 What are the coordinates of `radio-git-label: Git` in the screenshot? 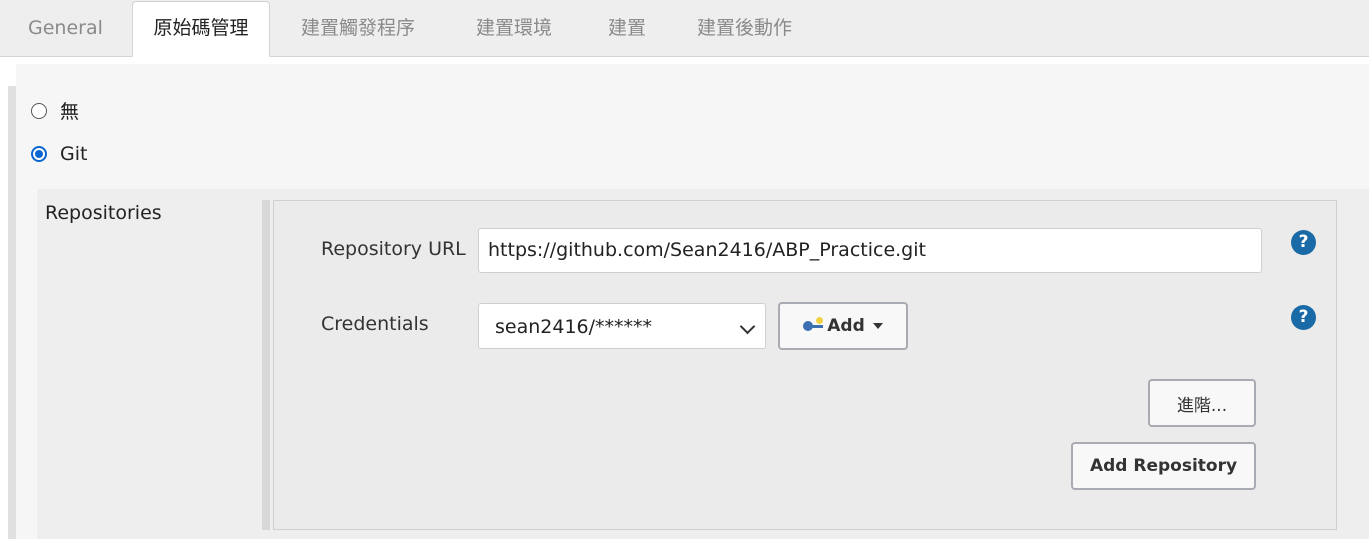 It's located at (74, 154).